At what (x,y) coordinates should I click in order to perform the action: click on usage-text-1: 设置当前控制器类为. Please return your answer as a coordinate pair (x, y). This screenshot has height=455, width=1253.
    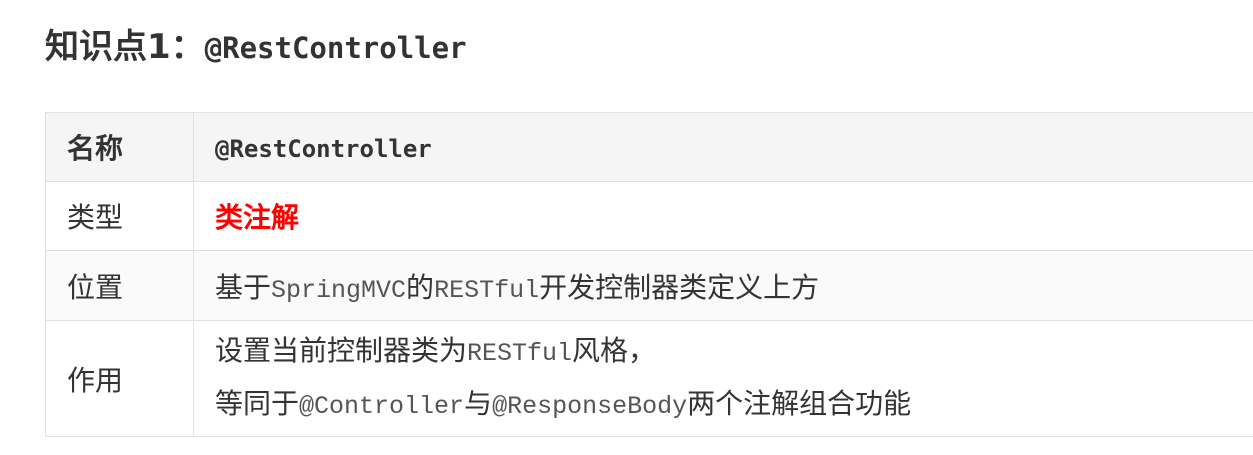
    Looking at the image, I should click on (341, 350).